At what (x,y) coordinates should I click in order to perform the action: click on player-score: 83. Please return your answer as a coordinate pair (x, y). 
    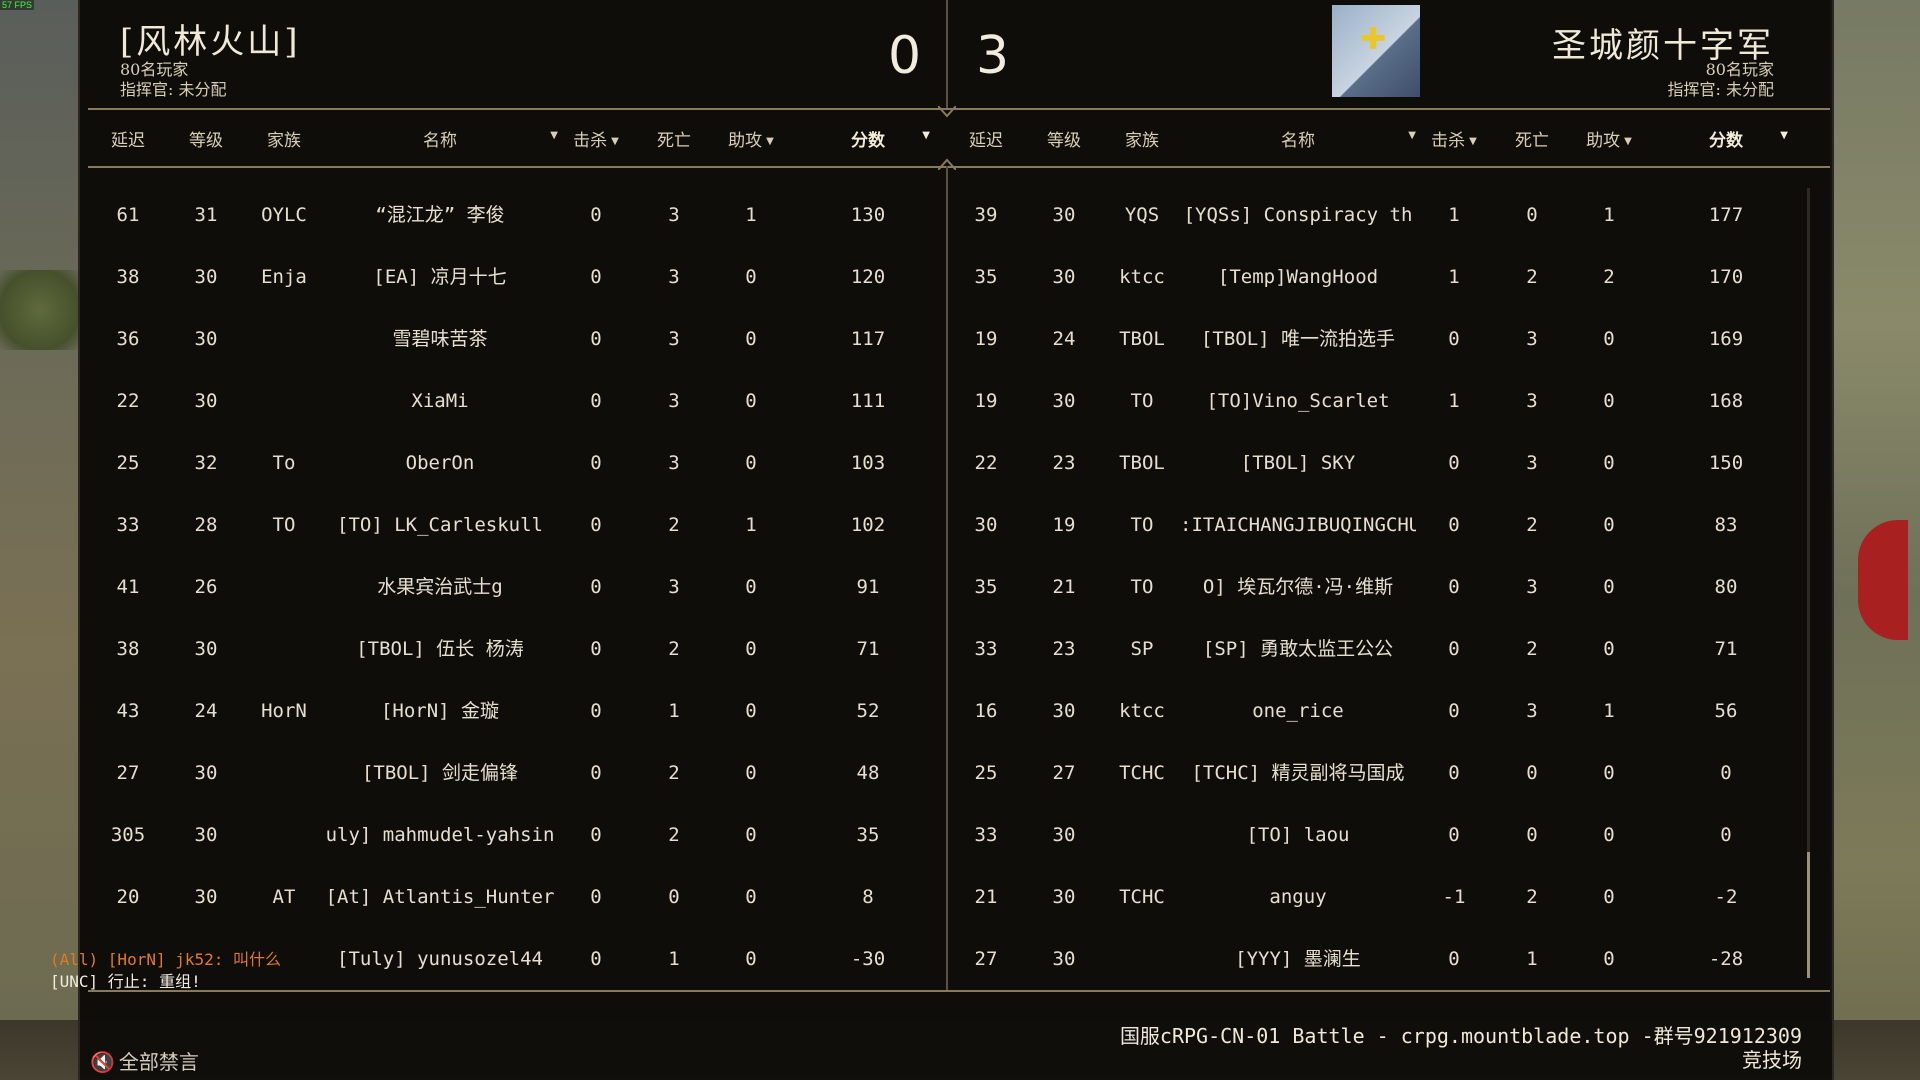
    Looking at the image, I should click on (1726, 525).